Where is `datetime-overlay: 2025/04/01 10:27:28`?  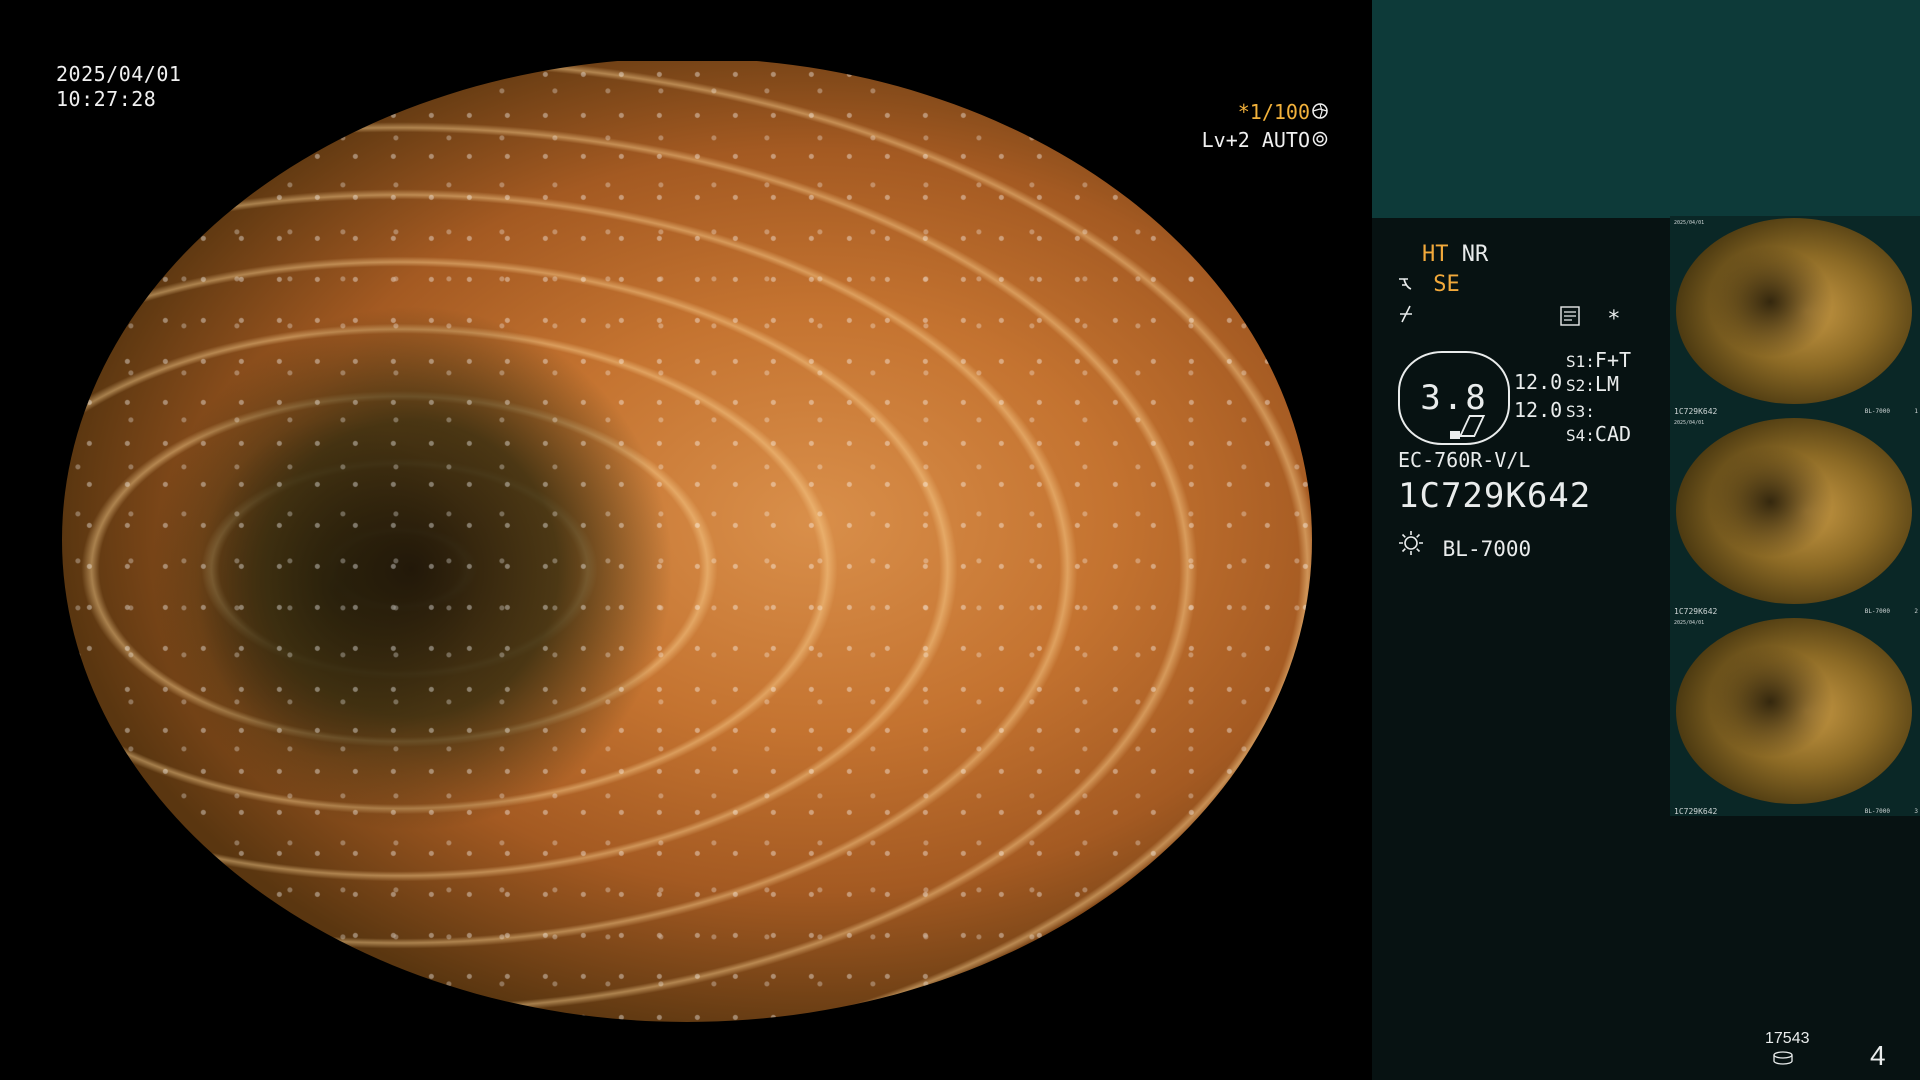
datetime-overlay: 2025/04/01 10:27:28 is located at coordinates (118, 87).